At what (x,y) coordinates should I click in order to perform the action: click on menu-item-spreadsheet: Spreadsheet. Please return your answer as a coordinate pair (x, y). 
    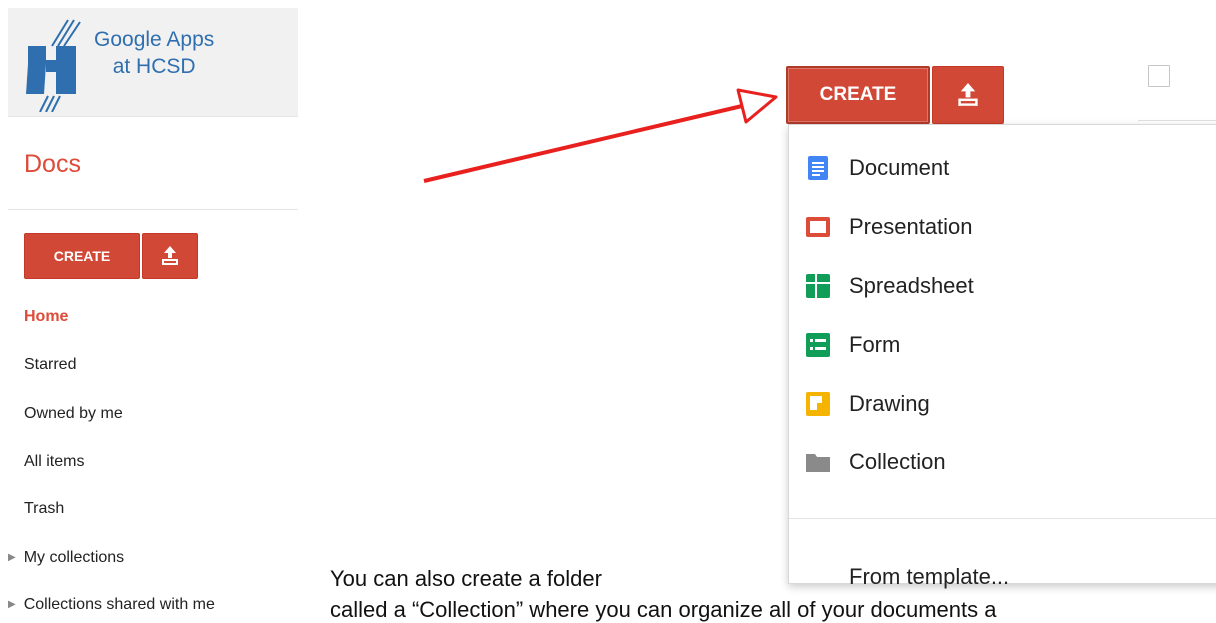
    Looking at the image, I should click on (1002, 286).